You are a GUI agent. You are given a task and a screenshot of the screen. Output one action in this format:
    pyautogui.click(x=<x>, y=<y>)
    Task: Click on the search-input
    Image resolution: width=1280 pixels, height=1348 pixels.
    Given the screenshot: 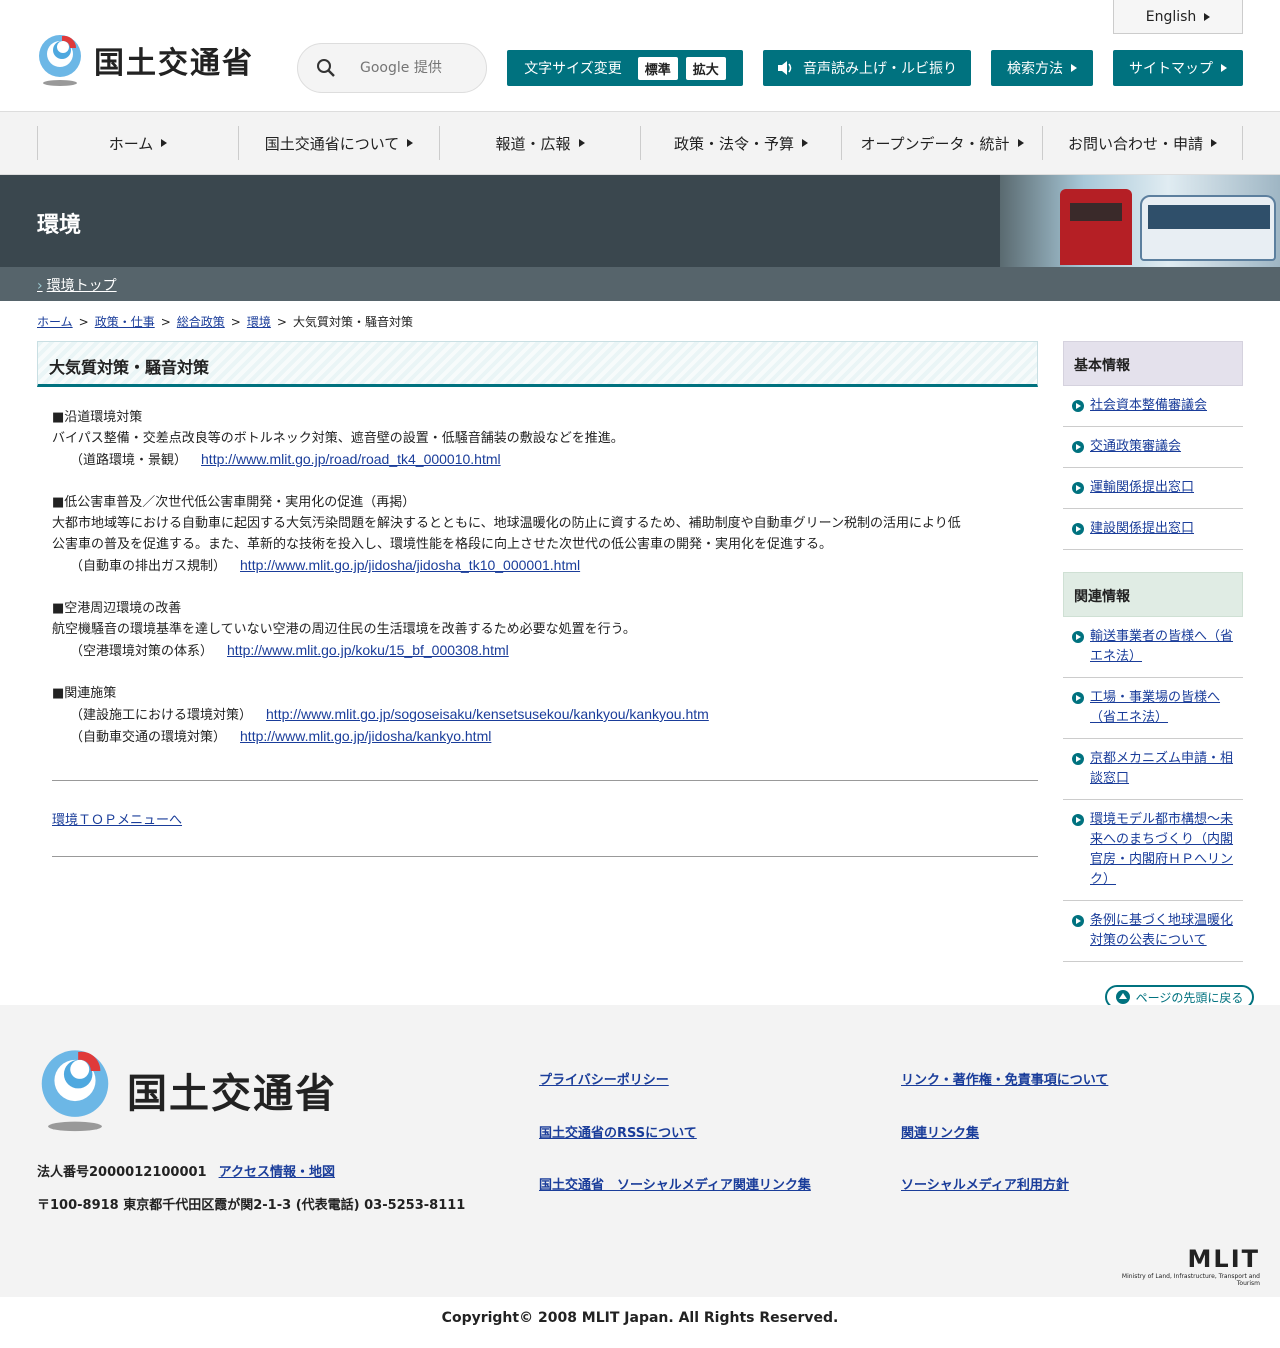 What is the action you would take?
    pyautogui.click(x=415, y=68)
    